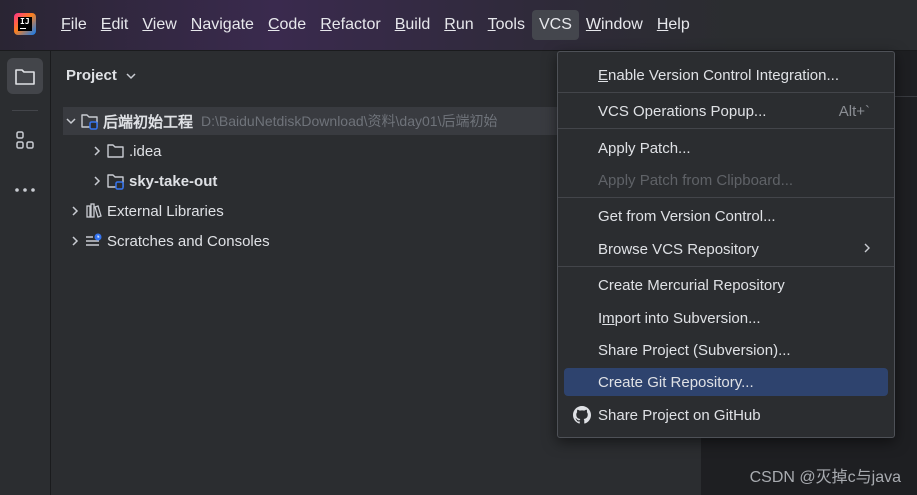  I want to click on shortcut-label: Alt+`, so click(854, 111).